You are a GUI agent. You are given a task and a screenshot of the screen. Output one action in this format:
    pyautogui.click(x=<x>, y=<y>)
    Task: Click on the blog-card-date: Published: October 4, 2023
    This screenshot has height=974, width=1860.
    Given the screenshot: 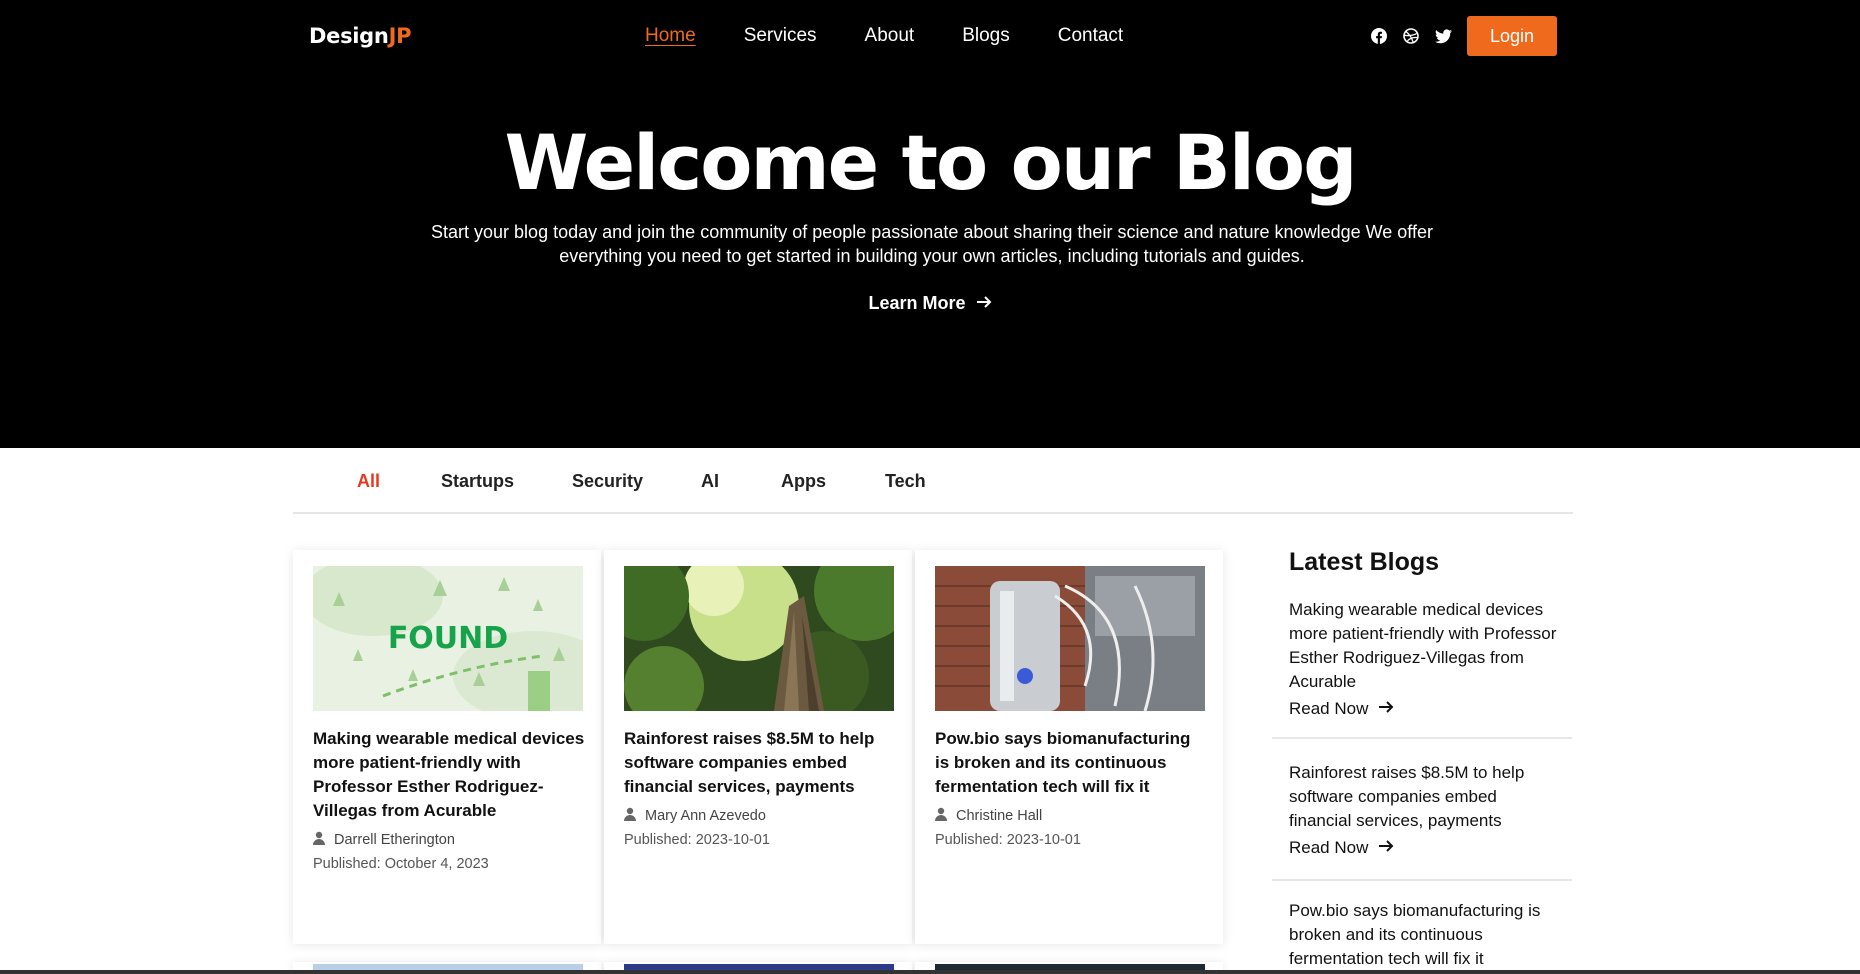 What is the action you would take?
    pyautogui.click(x=401, y=864)
    